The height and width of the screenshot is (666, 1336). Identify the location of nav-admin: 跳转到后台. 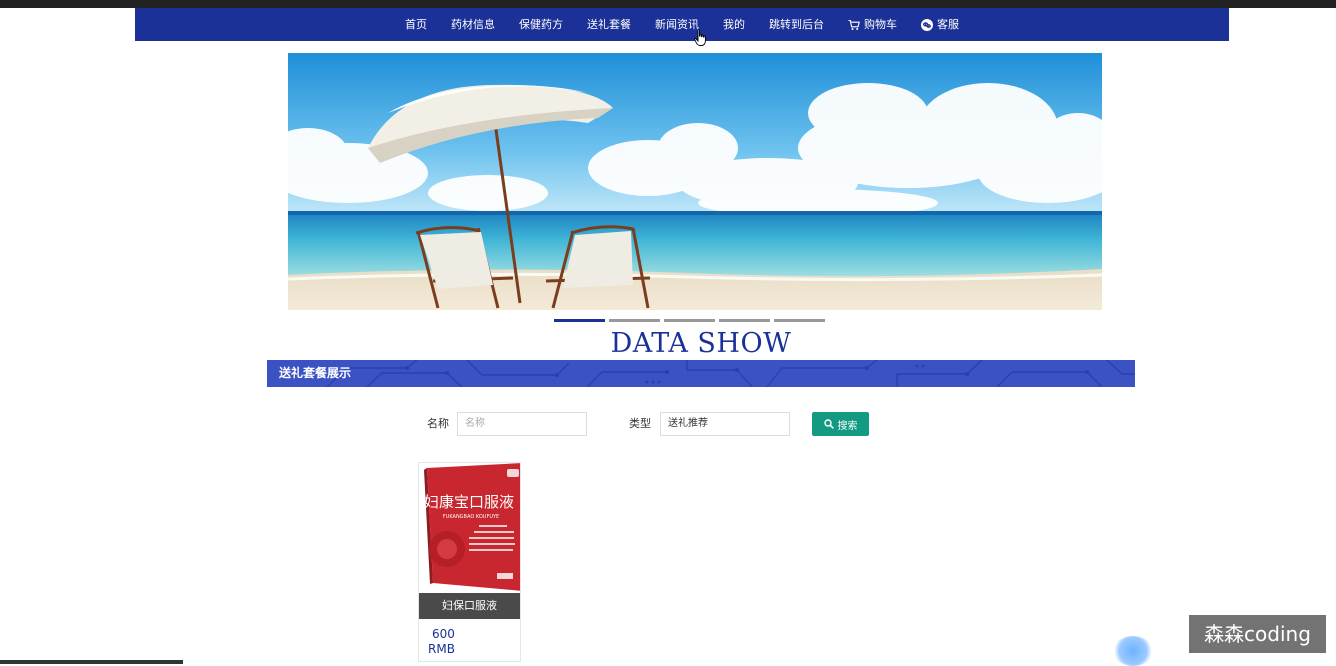
(796, 24).